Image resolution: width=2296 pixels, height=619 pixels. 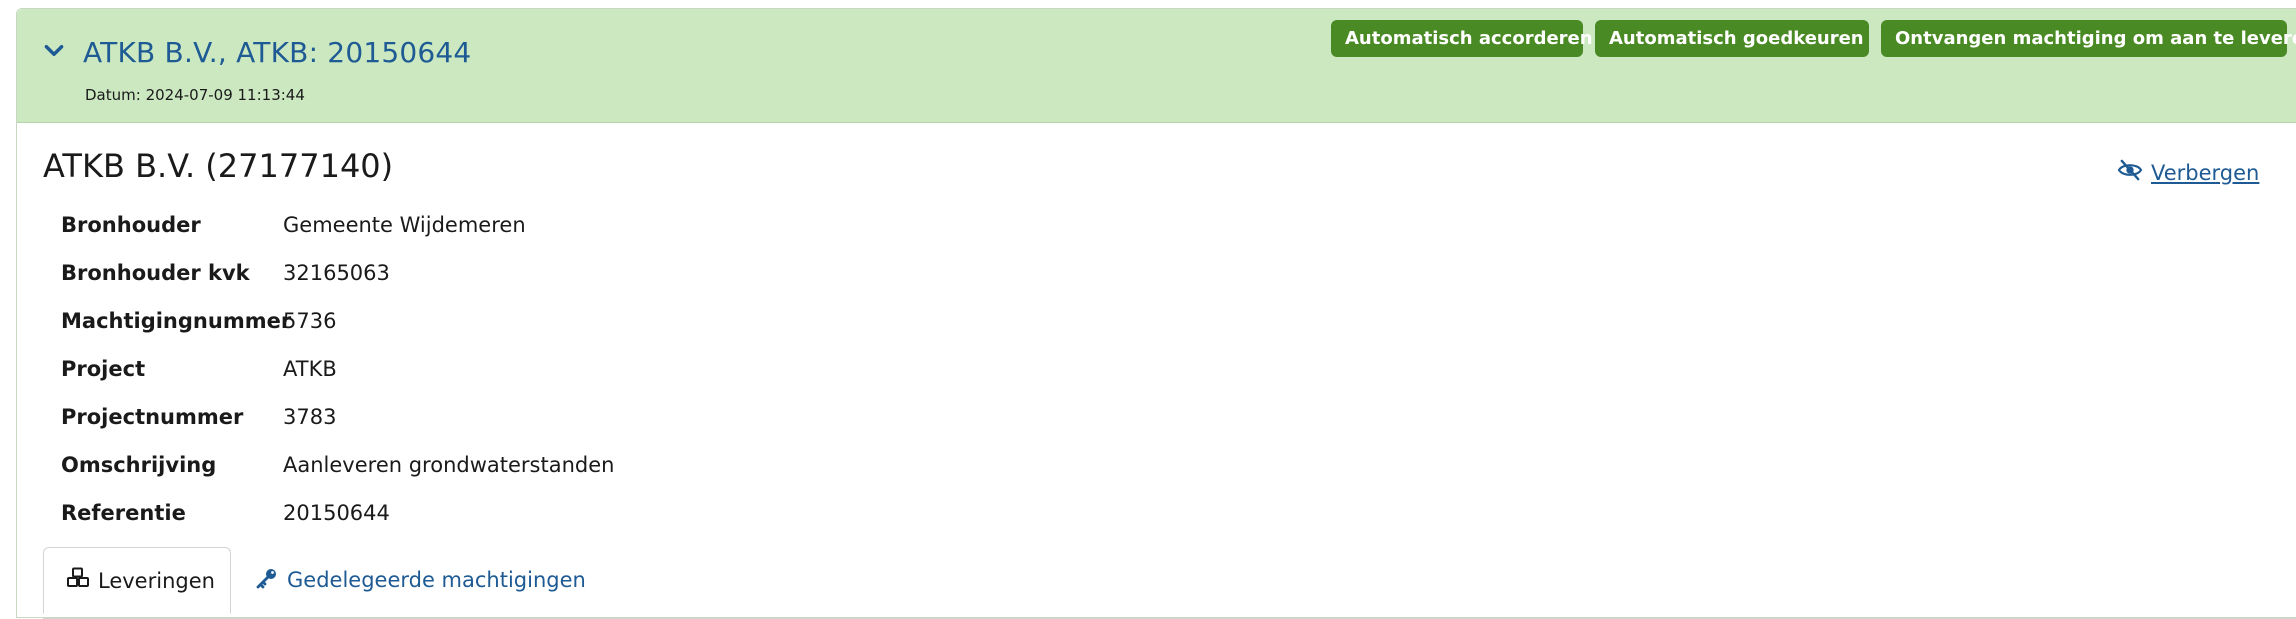 I want to click on cubes-icon, so click(x=78, y=580).